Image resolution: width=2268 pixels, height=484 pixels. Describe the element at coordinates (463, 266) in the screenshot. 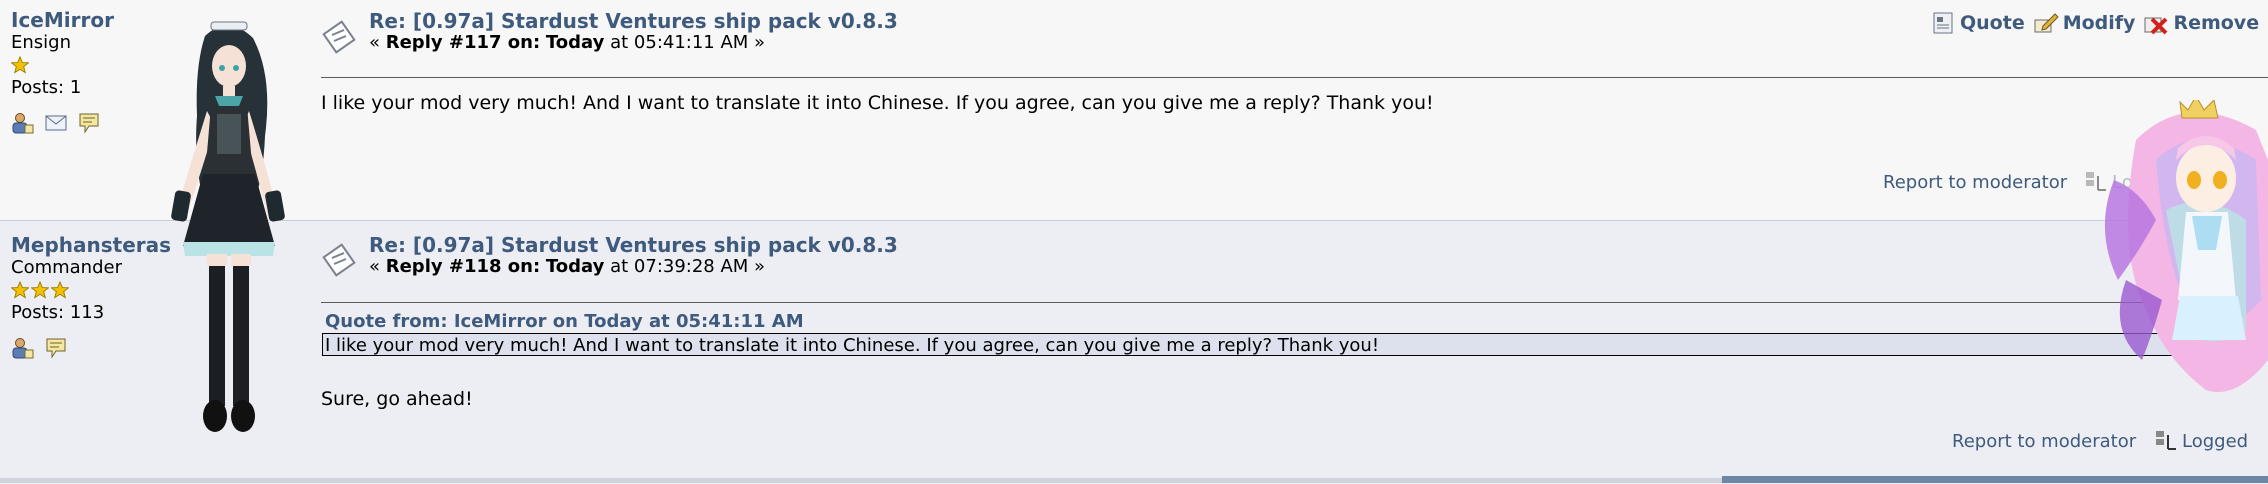

I see `reply-number: Reply #118 on:` at that location.